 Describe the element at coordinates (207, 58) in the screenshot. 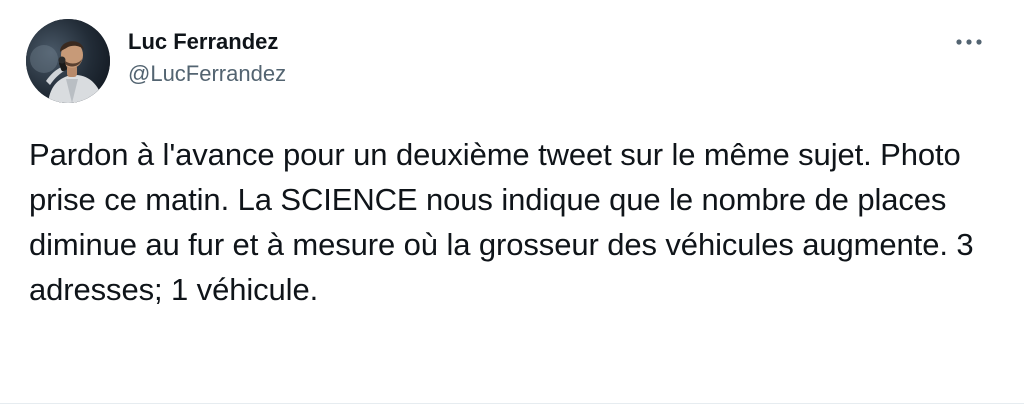

I see `author-info: Luc Ferrandez @LucFerrandez` at that location.